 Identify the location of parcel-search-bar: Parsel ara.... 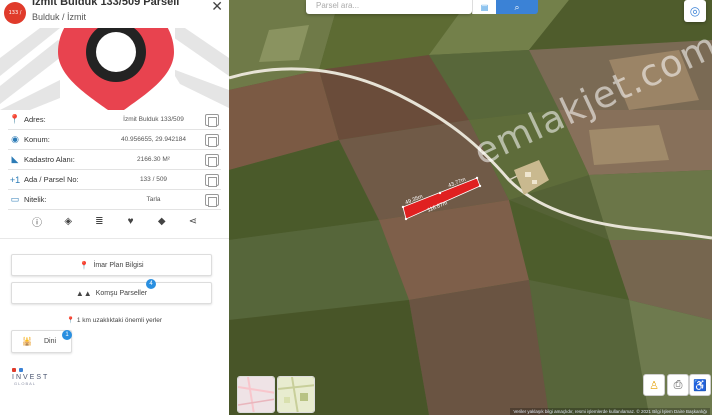
(389, 7).